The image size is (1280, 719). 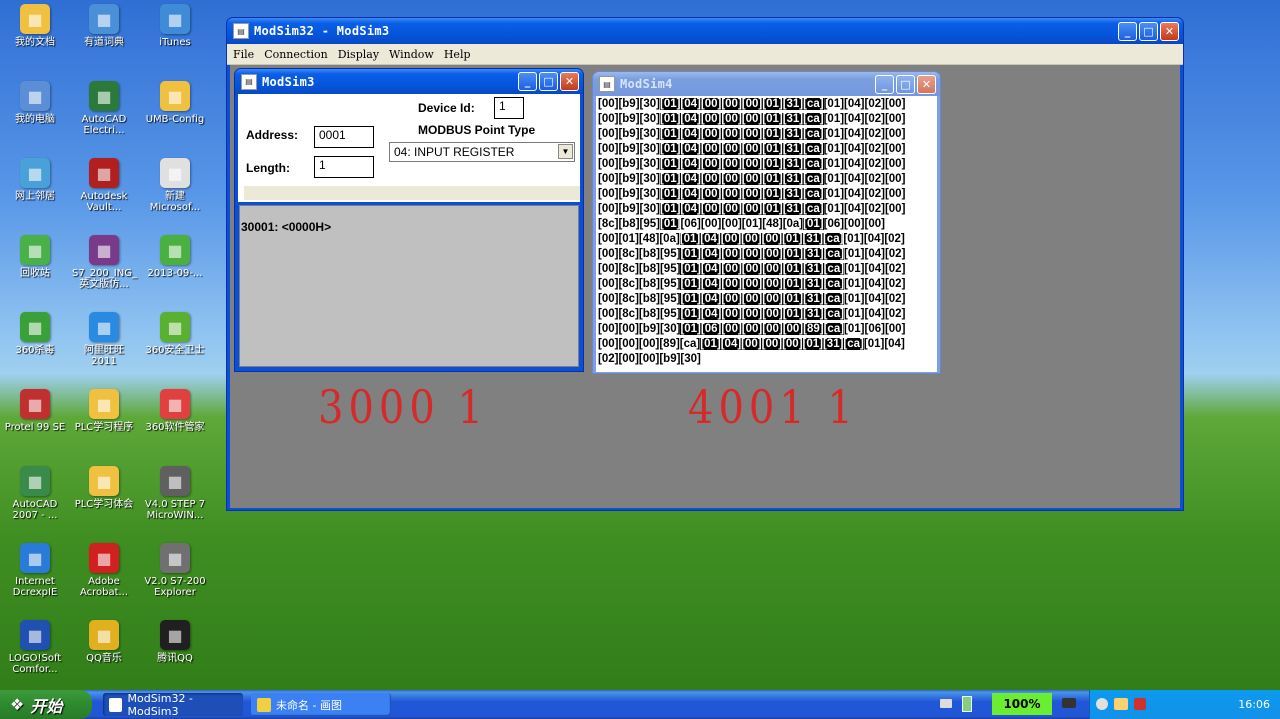 I want to click on menu-bar: File Connection Display Window Help, so click(x=705, y=54).